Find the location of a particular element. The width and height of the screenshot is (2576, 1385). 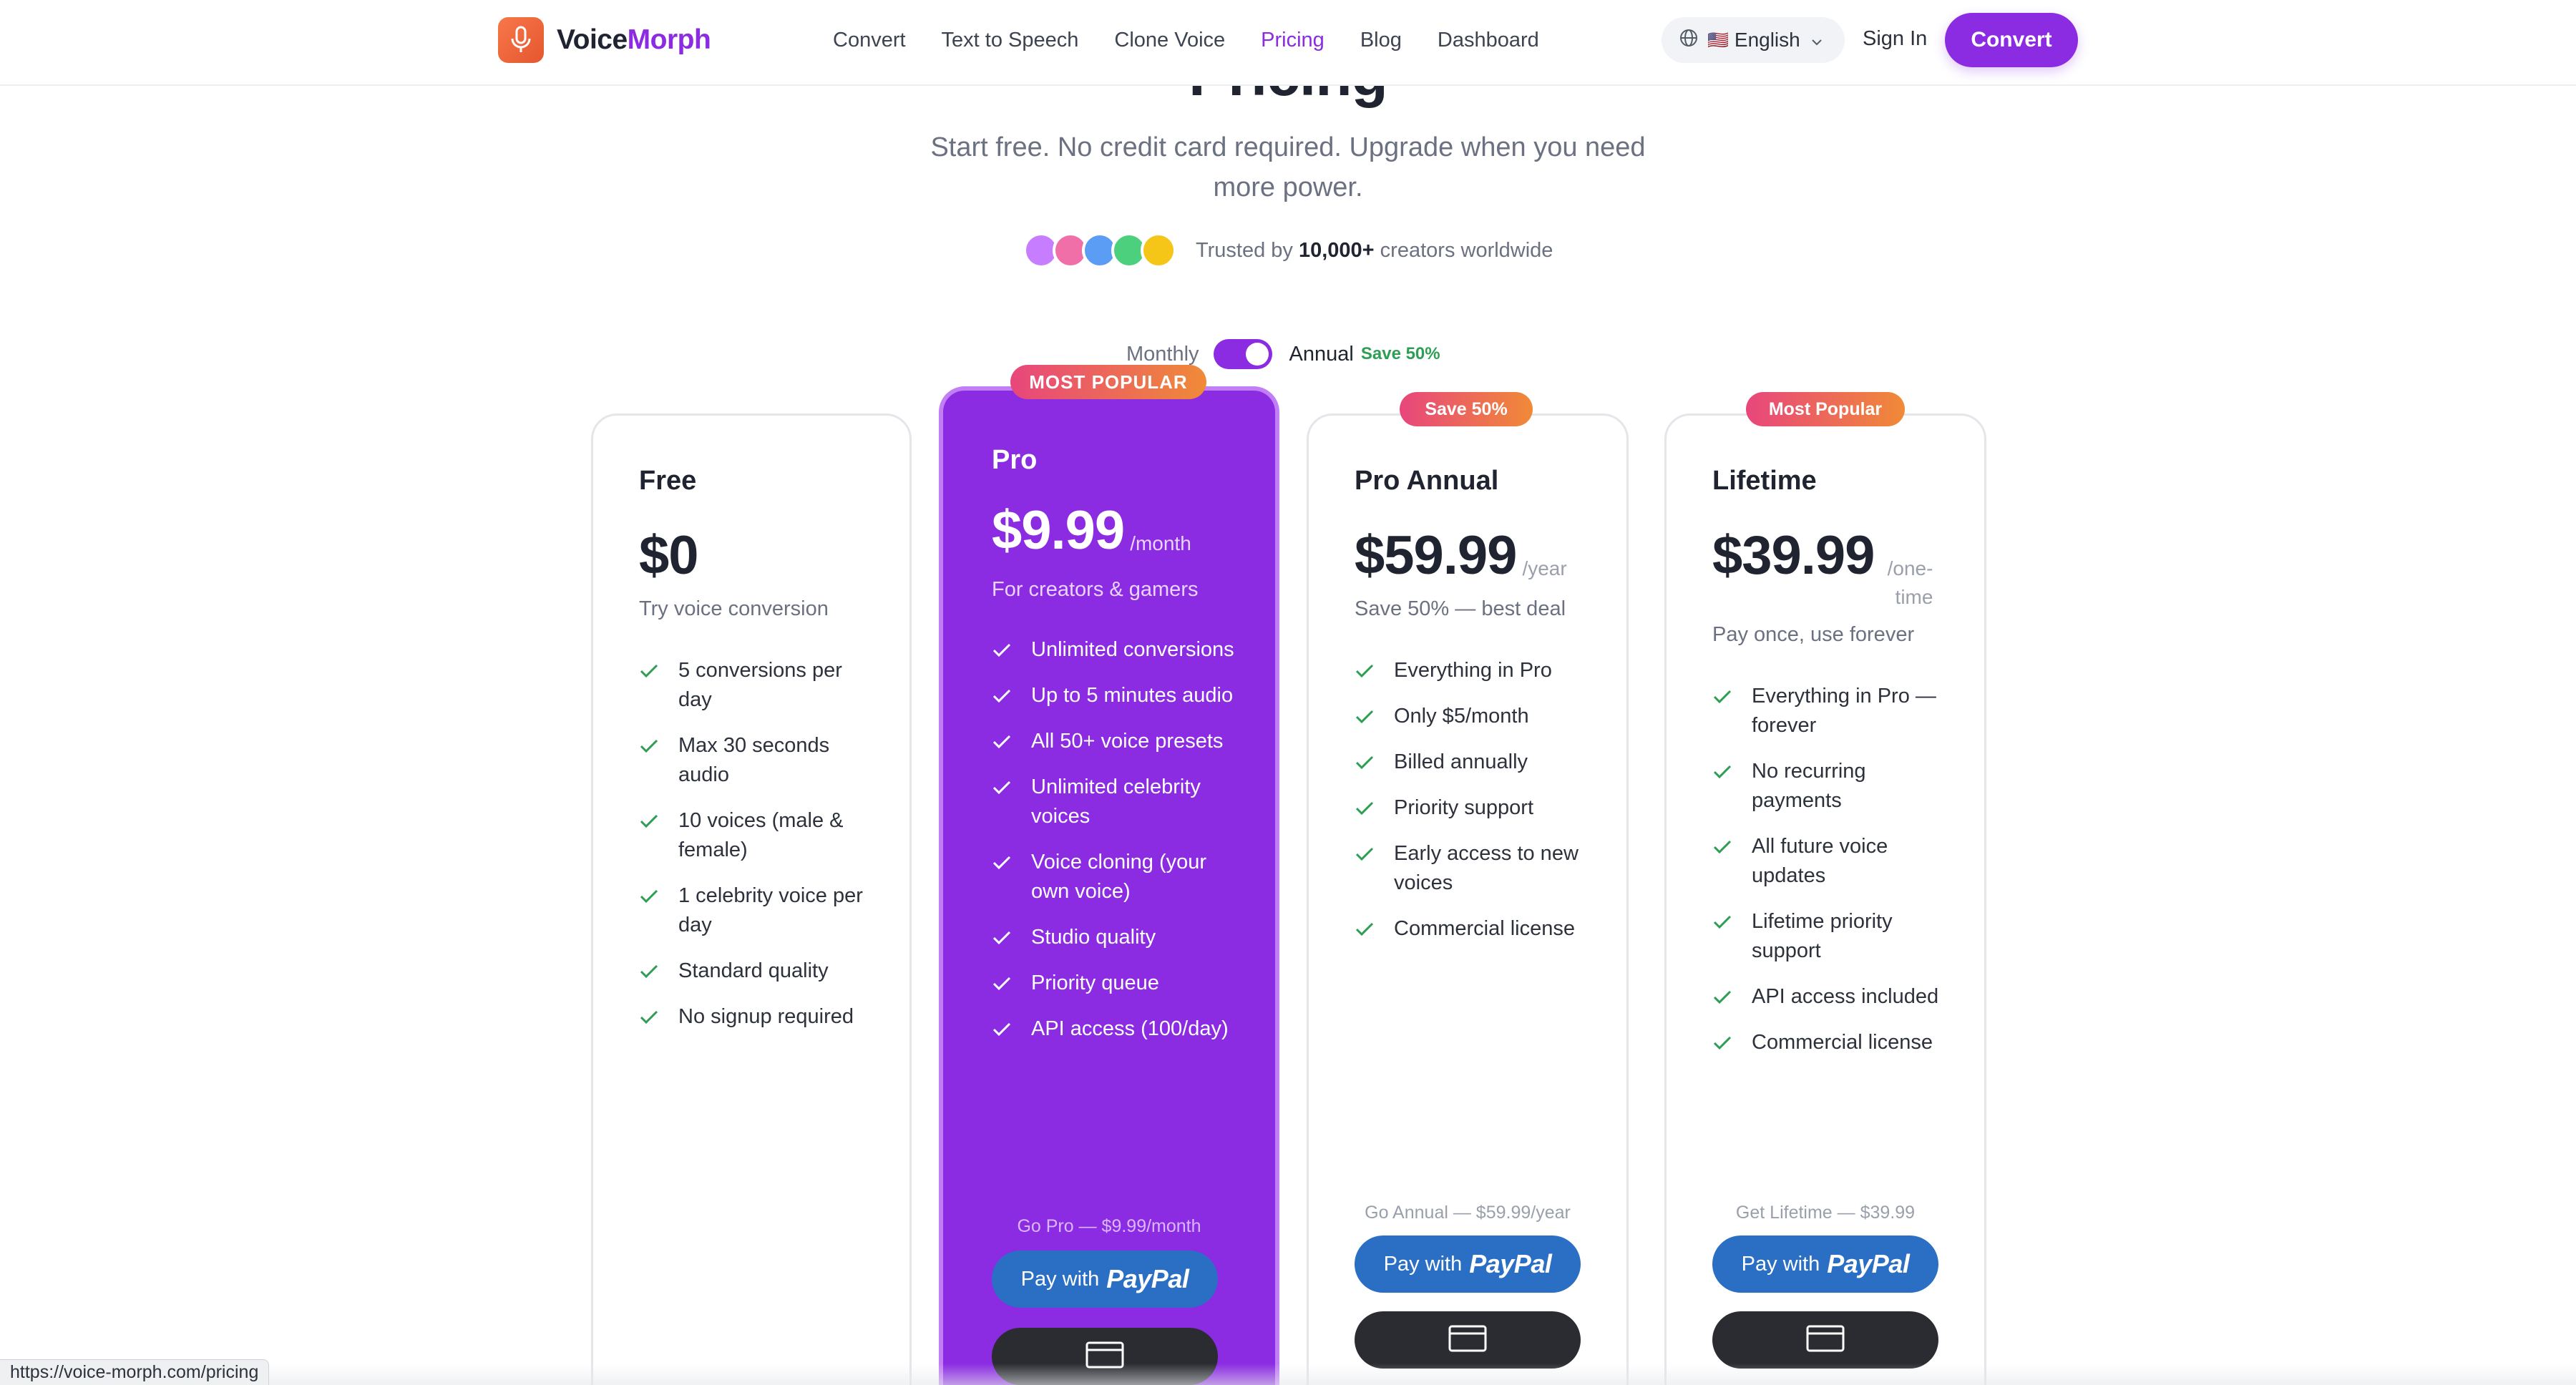

feature-item: 5 conversions per day is located at coordinates (757, 686).